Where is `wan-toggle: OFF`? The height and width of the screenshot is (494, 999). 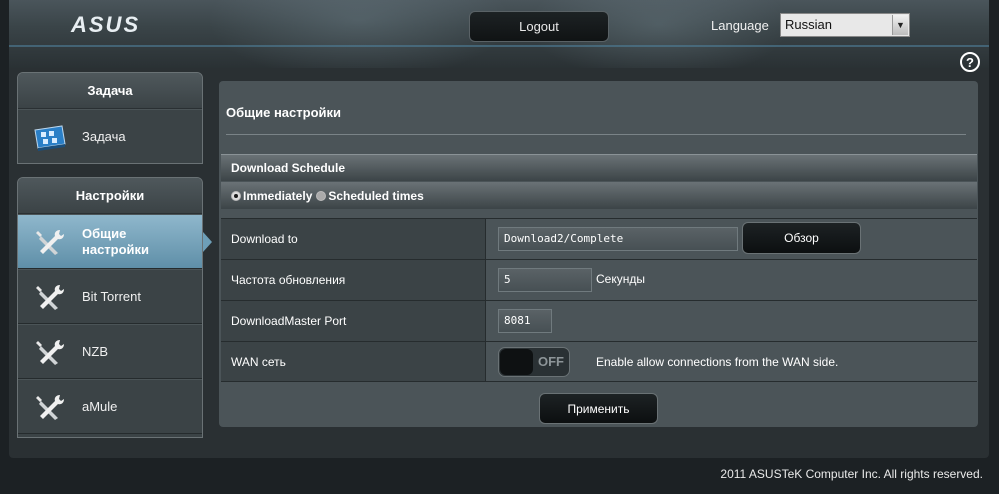
wan-toggle: OFF is located at coordinates (534, 362).